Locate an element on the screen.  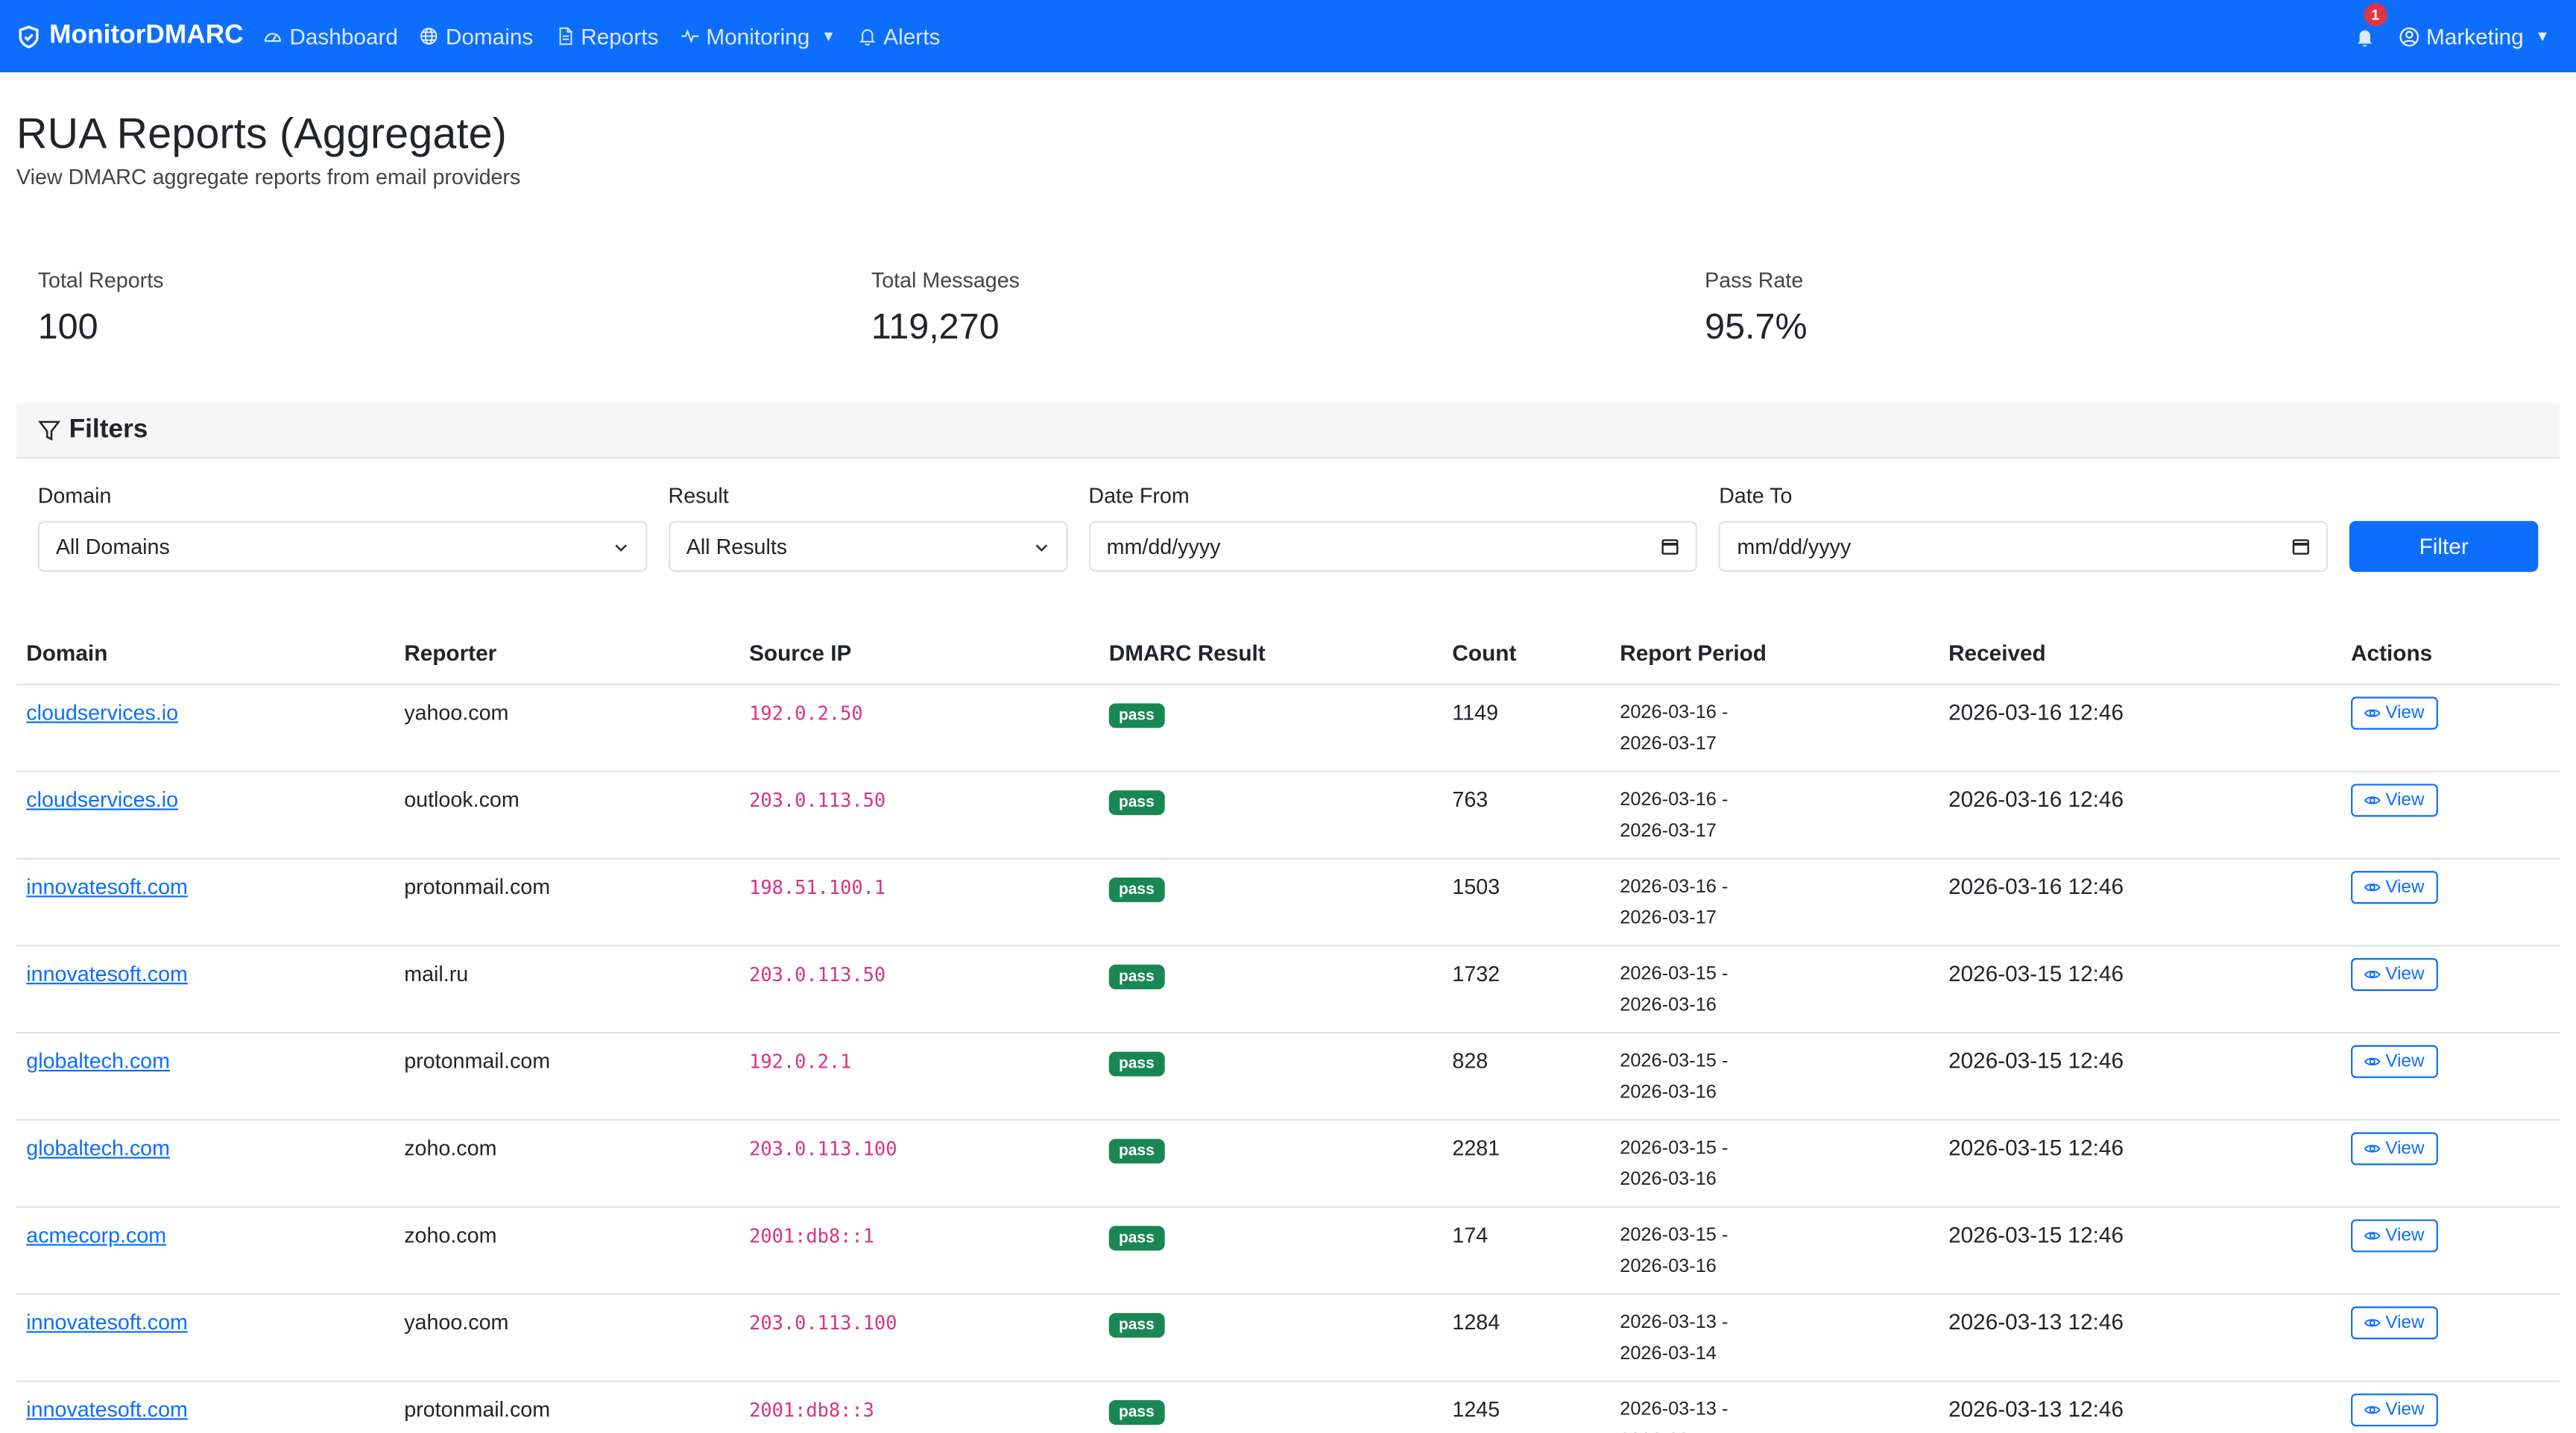
filters-title: Filters is located at coordinates (108, 429).